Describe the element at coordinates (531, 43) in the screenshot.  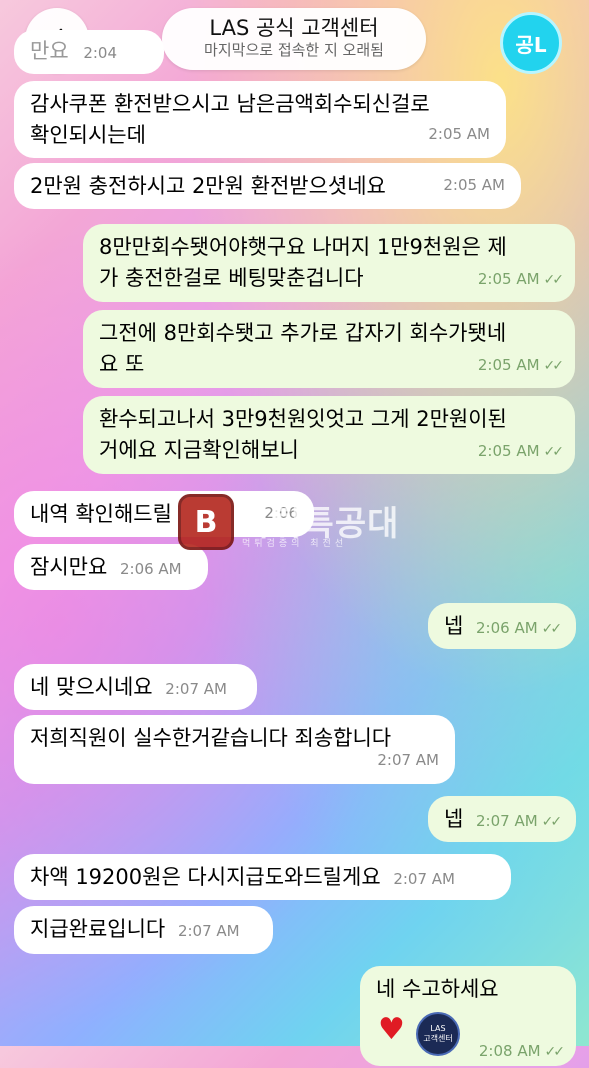
I see `avatar: 공L` at that location.